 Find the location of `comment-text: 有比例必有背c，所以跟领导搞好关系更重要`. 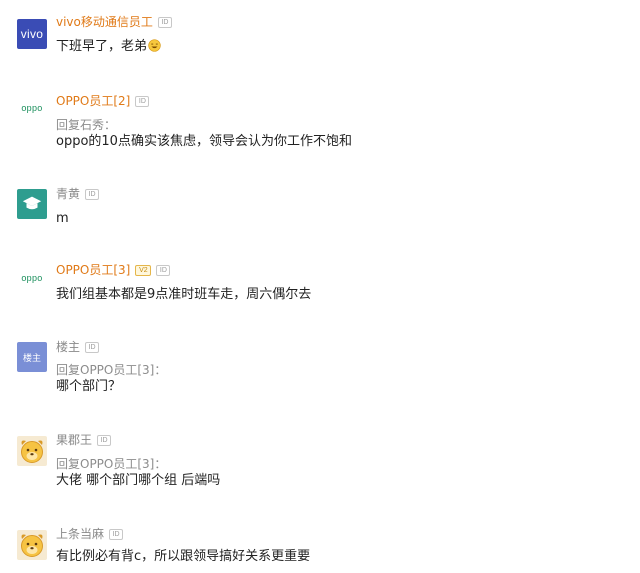

comment-text: 有比例必有背c，所以跟领导搞好关系更重要 is located at coordinates (183, 556).